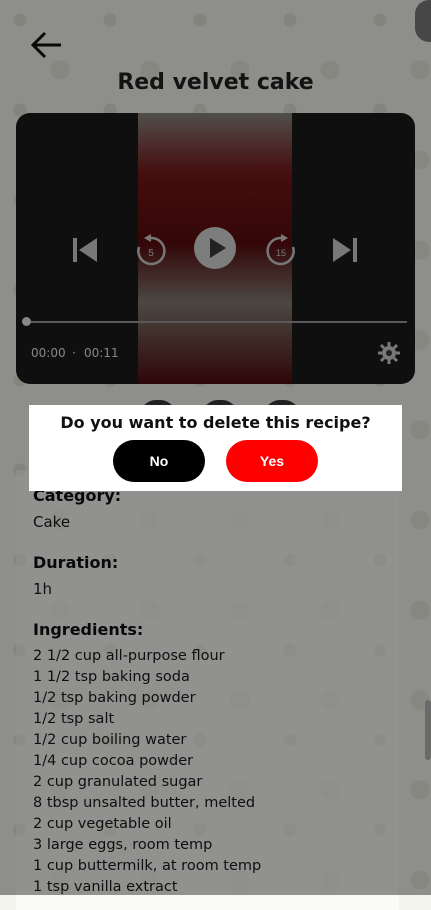  What do you see at coordinates (428, 730) in the screenshot?
I see `scrollbar` at bounding box center [428, 730].